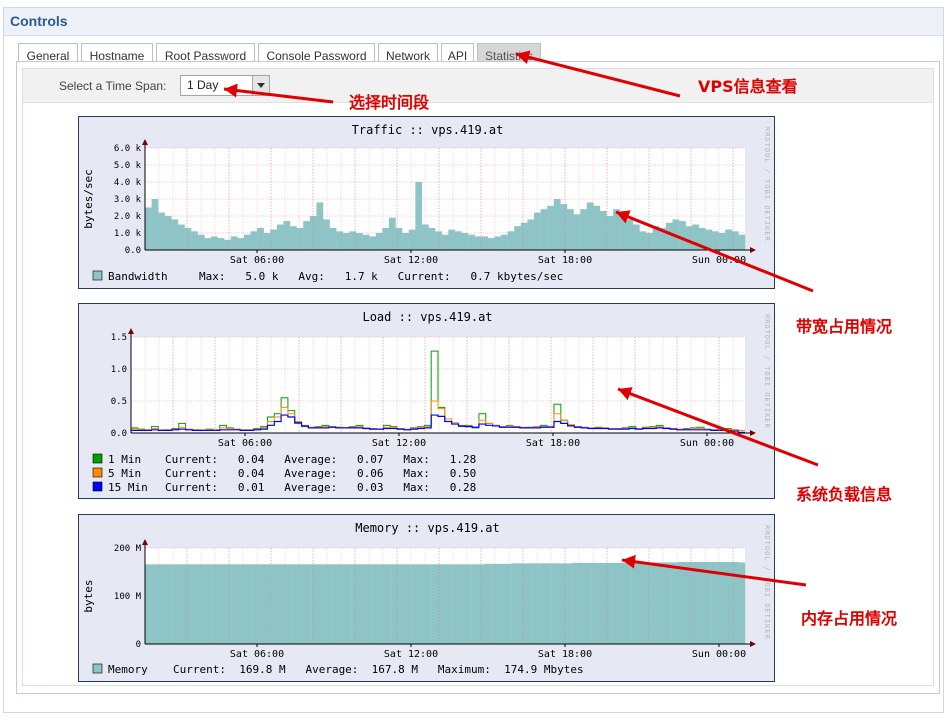 Image resolution: width=949 pixels, height=720 pixels. I want to click on time-span-label: Select a Time Span:, so click(113, 86).